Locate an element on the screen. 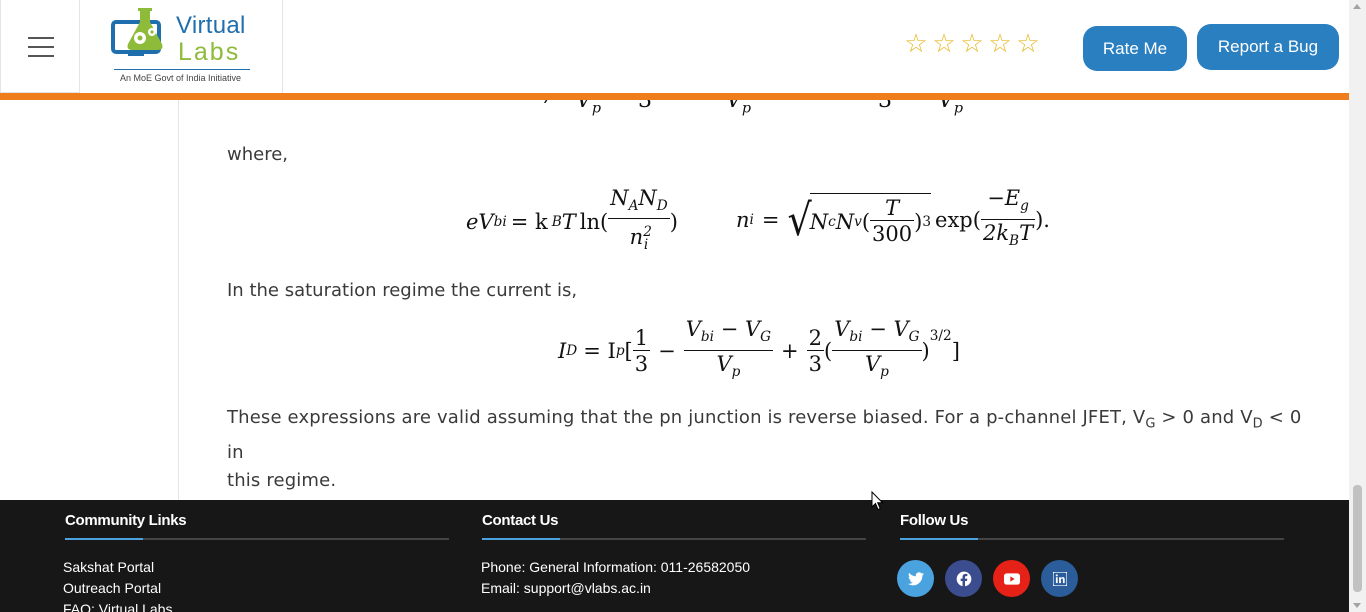 The height and width of the screenshot is (612, 1366). page-scrollbar is located at coordinates (1357, 306).